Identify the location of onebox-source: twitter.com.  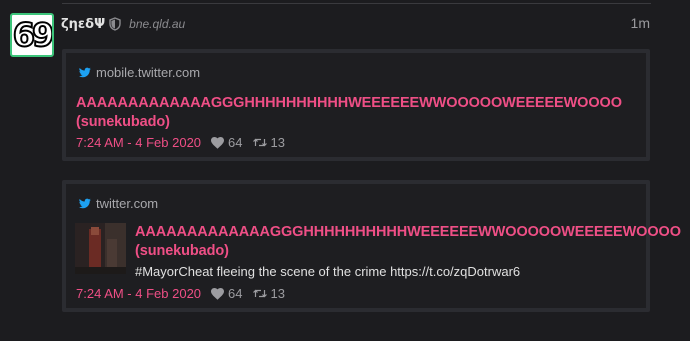
(118, 203).